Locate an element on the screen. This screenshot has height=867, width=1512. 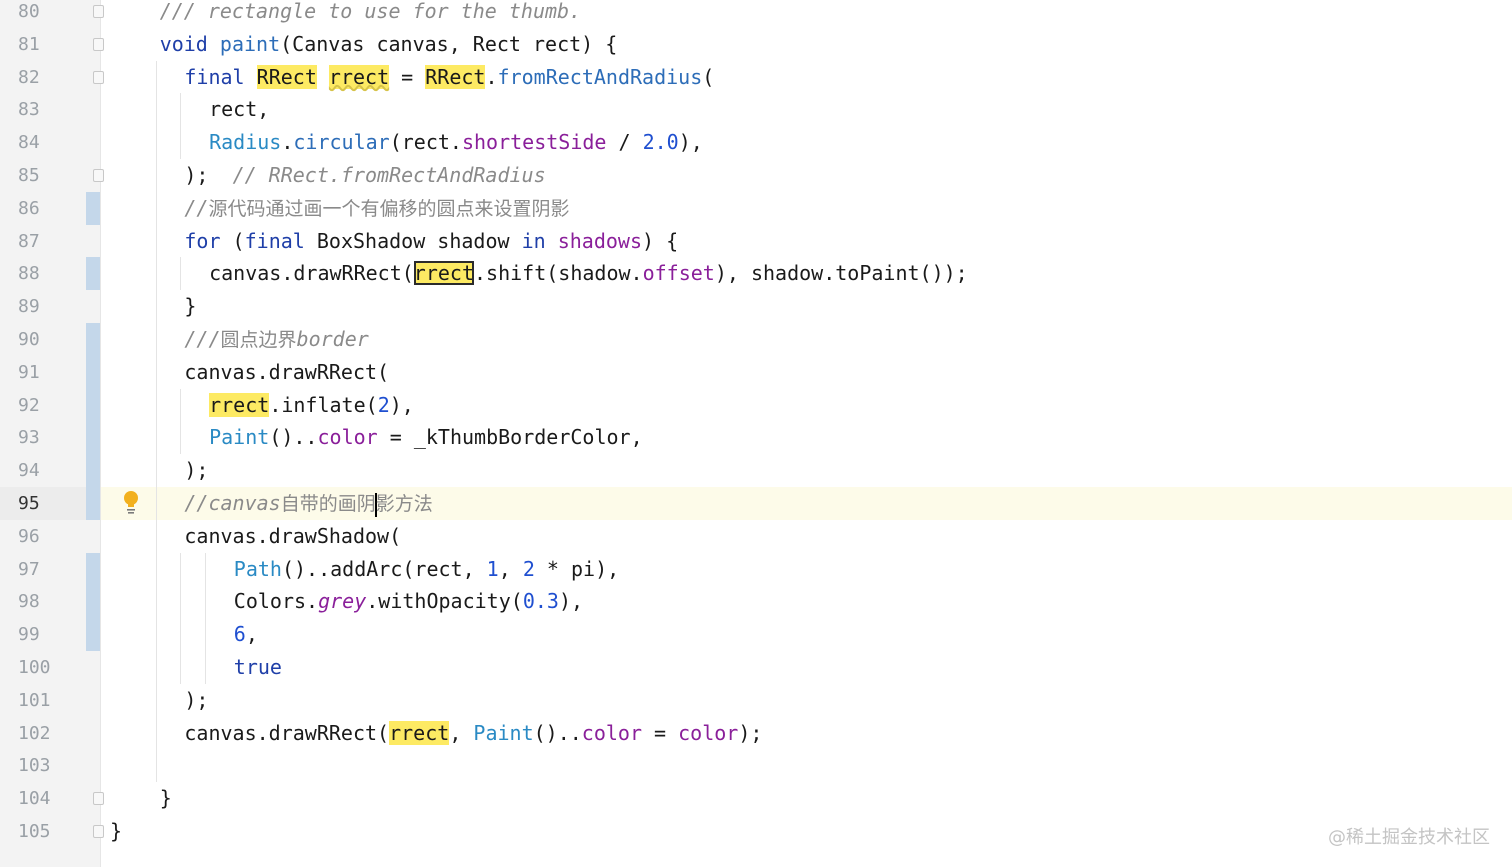
code-line: rect, 83 is located at coordinates (756, 110).